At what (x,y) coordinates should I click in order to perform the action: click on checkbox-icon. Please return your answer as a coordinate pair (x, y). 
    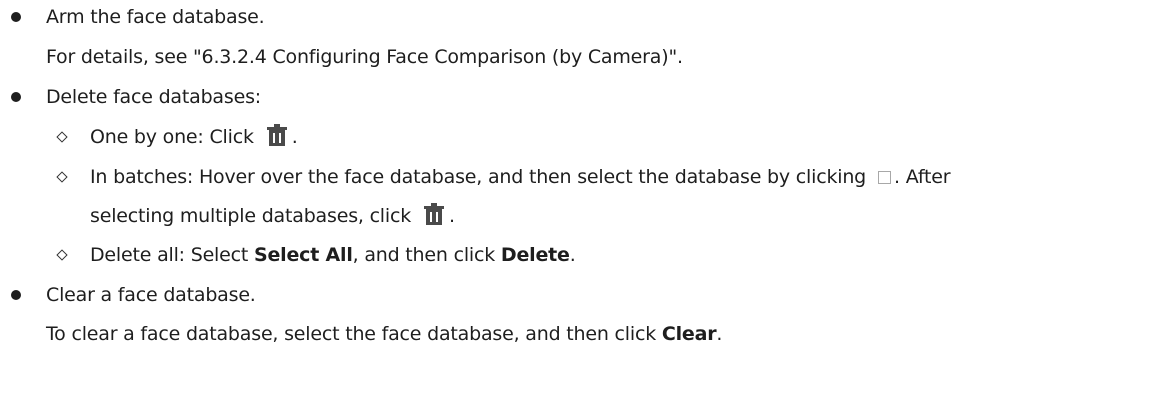
    Looking at the image, I should click on (885, 177).